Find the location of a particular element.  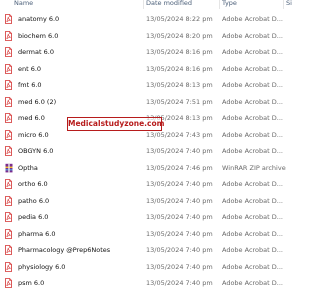

file-name: pedia 6.0 is located at coordinates (80, 217).